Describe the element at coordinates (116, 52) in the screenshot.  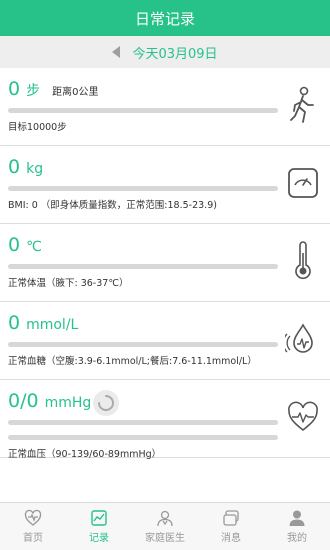
I see `prev-day-arrow-icon` at that location.